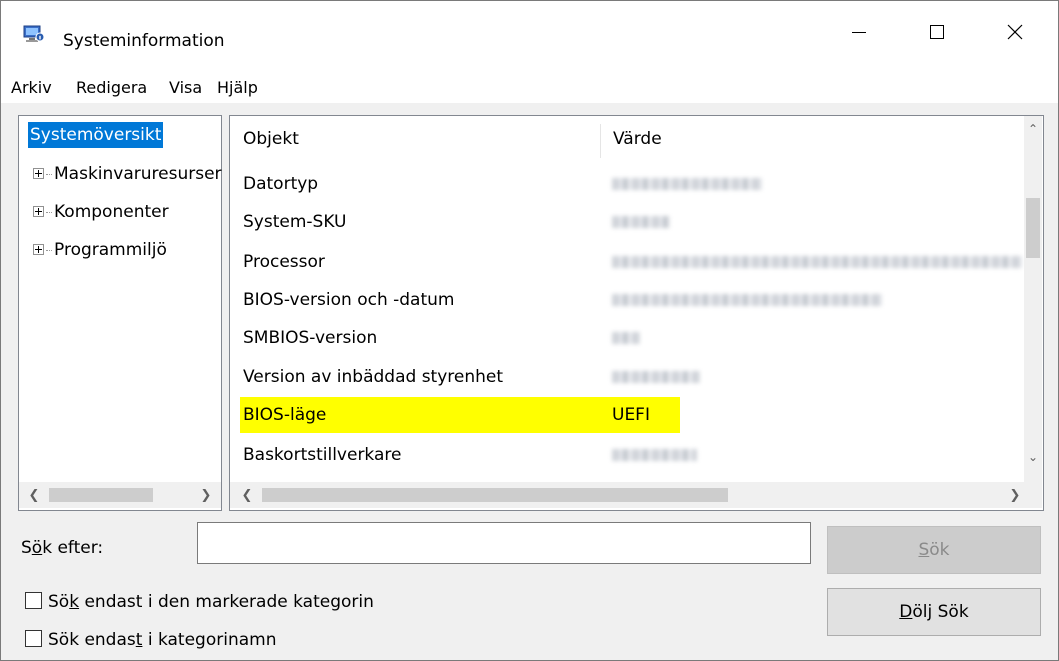  What do you see at coordinates (906, 612) in the screenshot?
I see `button-accesskey: D` at bounding box center [906, 612].